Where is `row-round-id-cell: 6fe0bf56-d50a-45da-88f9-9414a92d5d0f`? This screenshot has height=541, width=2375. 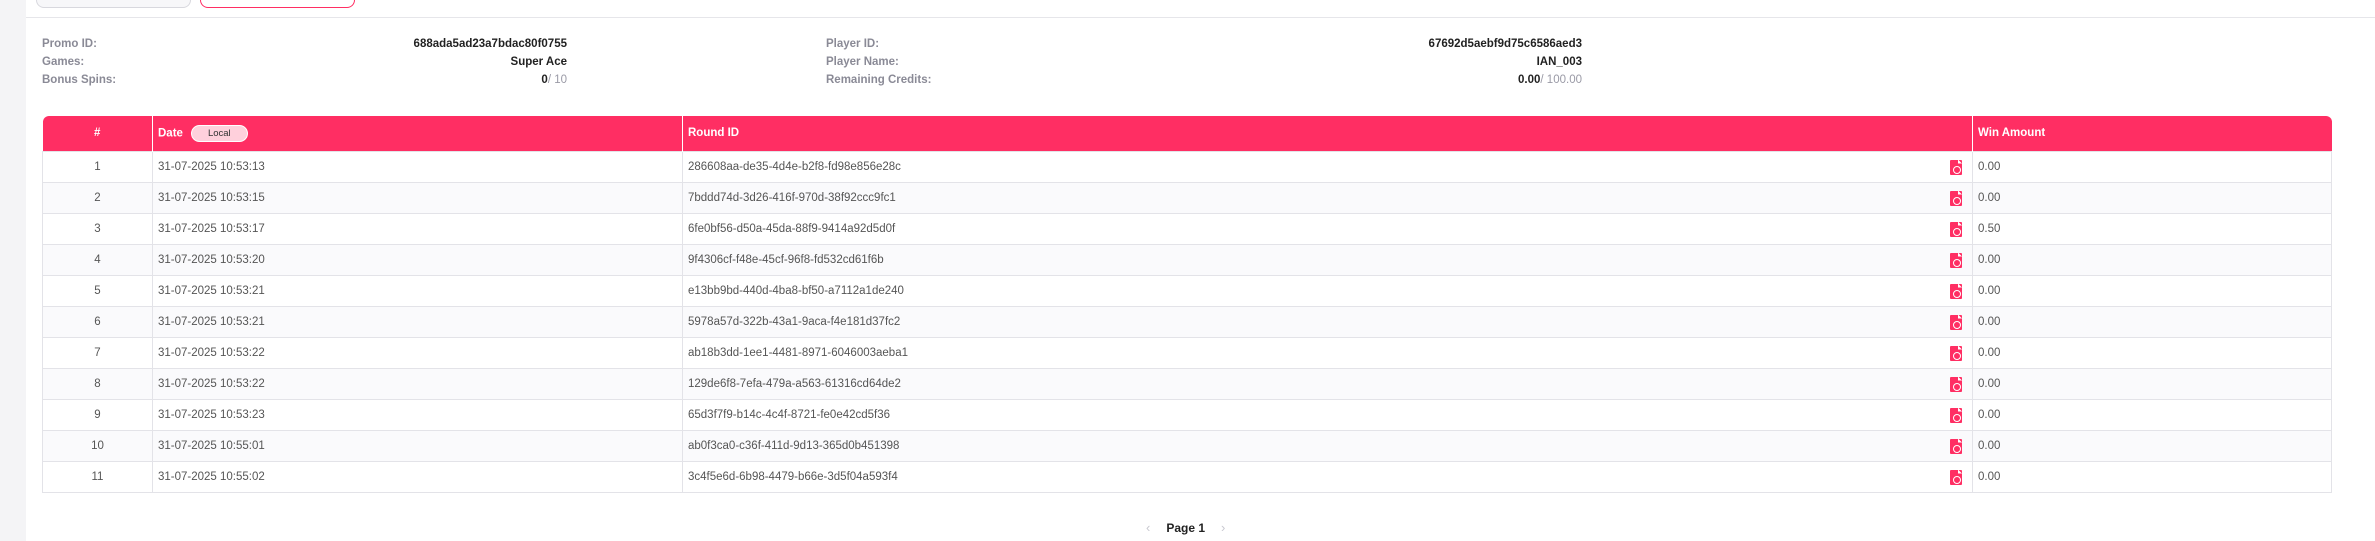
row-round-id-cell: 6fe0bf56-d50a-45da-88f9-9414a92d5d0f is located at coordinates (1327, 228).